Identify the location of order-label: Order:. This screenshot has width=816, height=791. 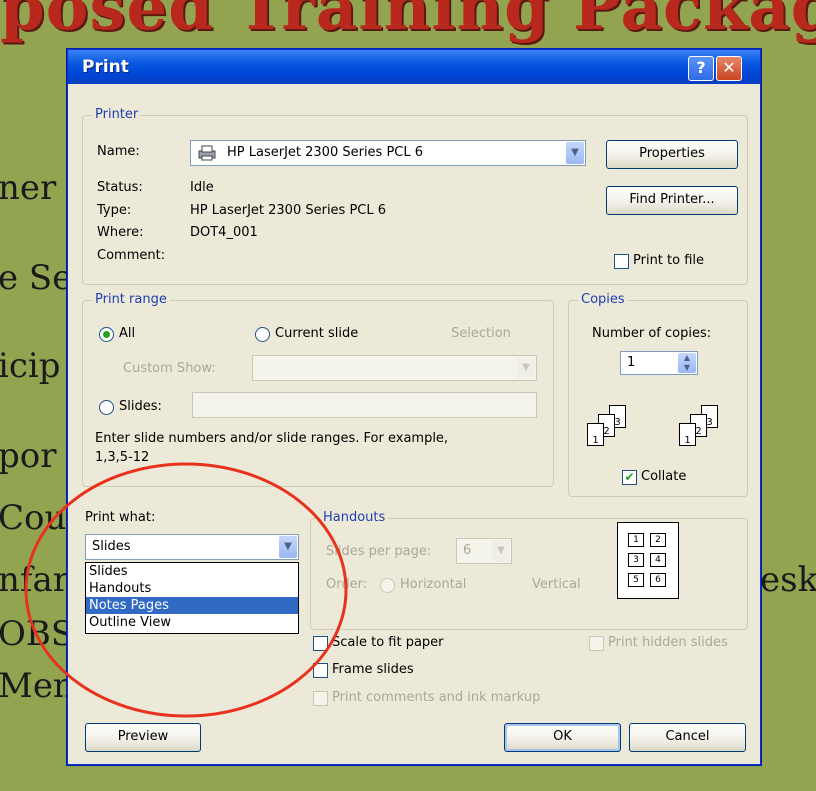
(347, 584).